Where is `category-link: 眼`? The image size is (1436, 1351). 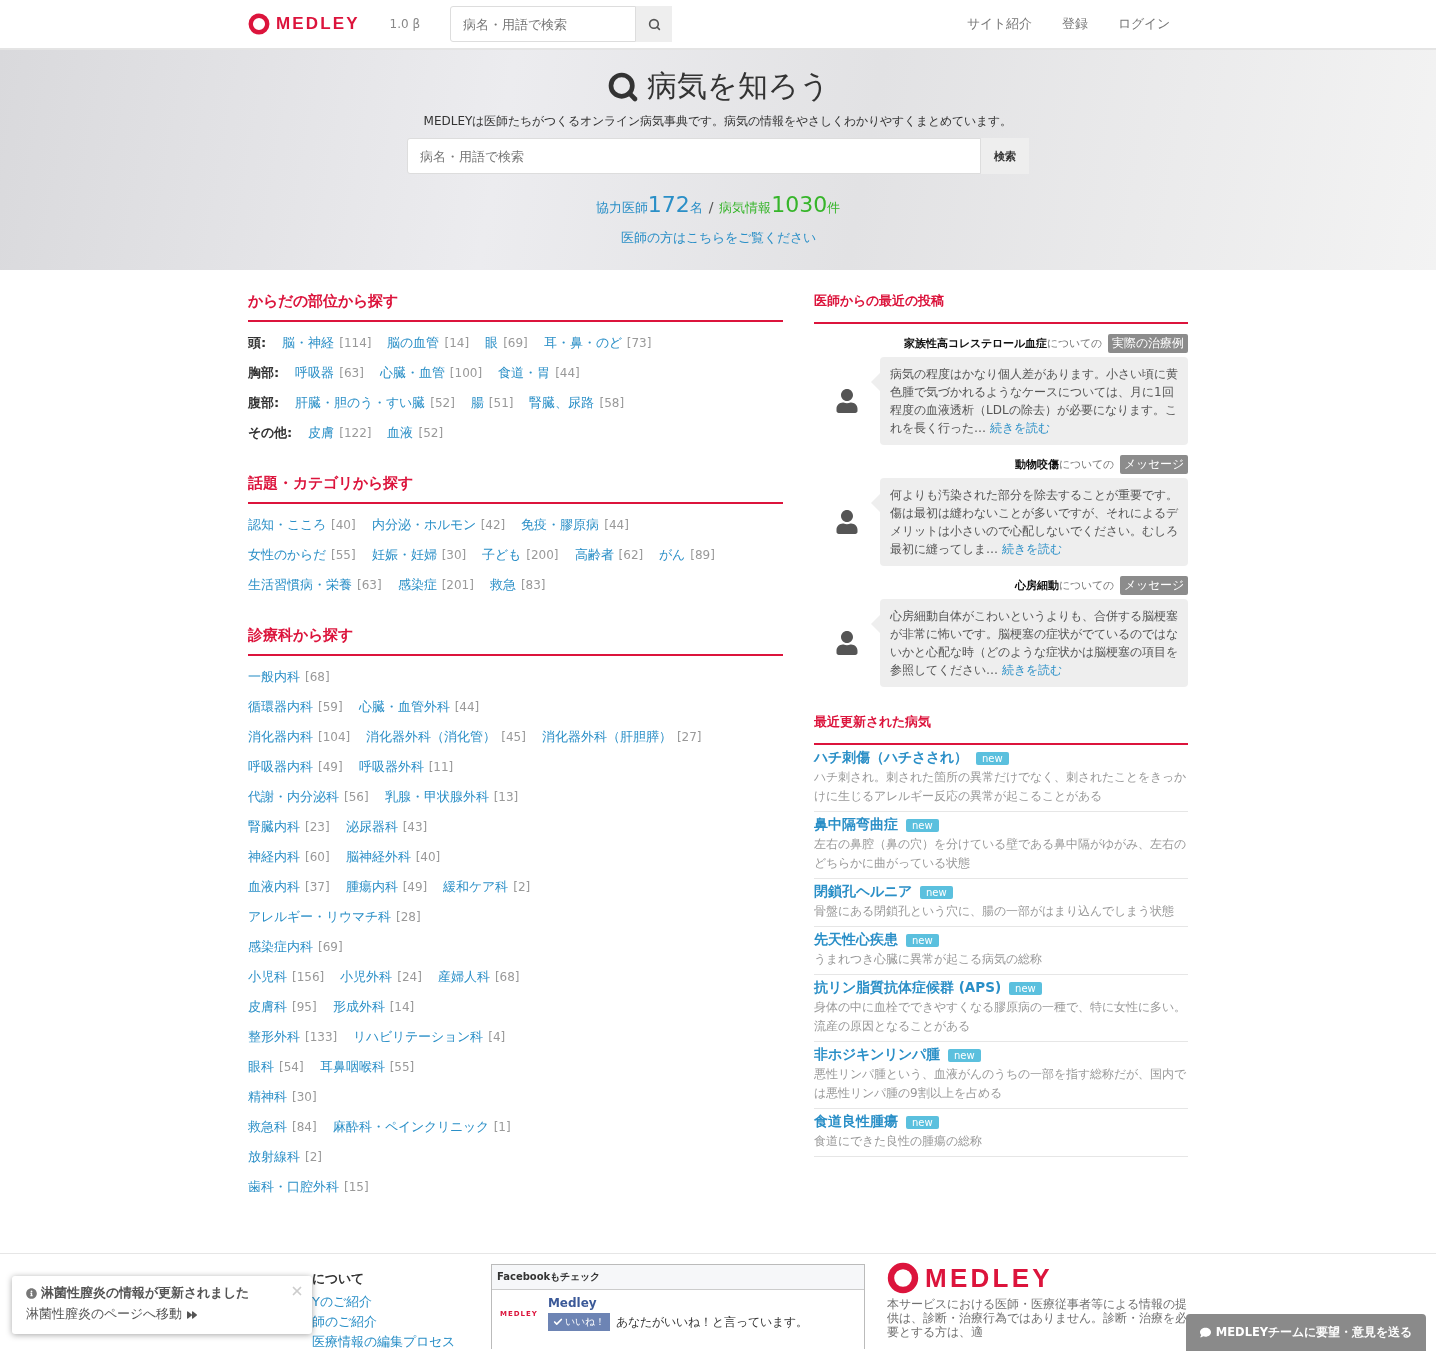 category-link: 眼 is located at coordinates (492, 343).